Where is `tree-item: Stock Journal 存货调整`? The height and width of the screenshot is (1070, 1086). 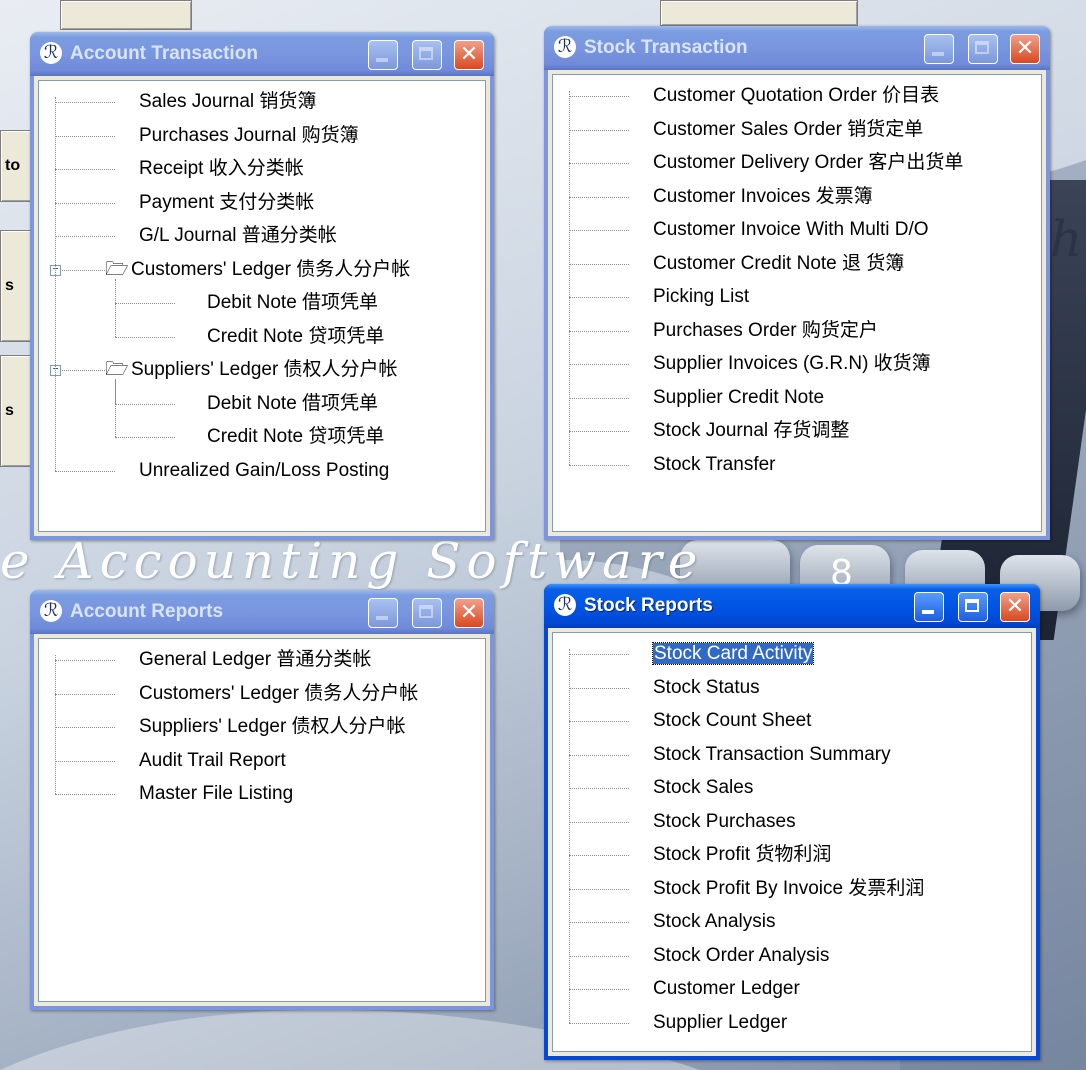 tree-item: Stock Journal 存货调整 is located at coordinates (797, 431).